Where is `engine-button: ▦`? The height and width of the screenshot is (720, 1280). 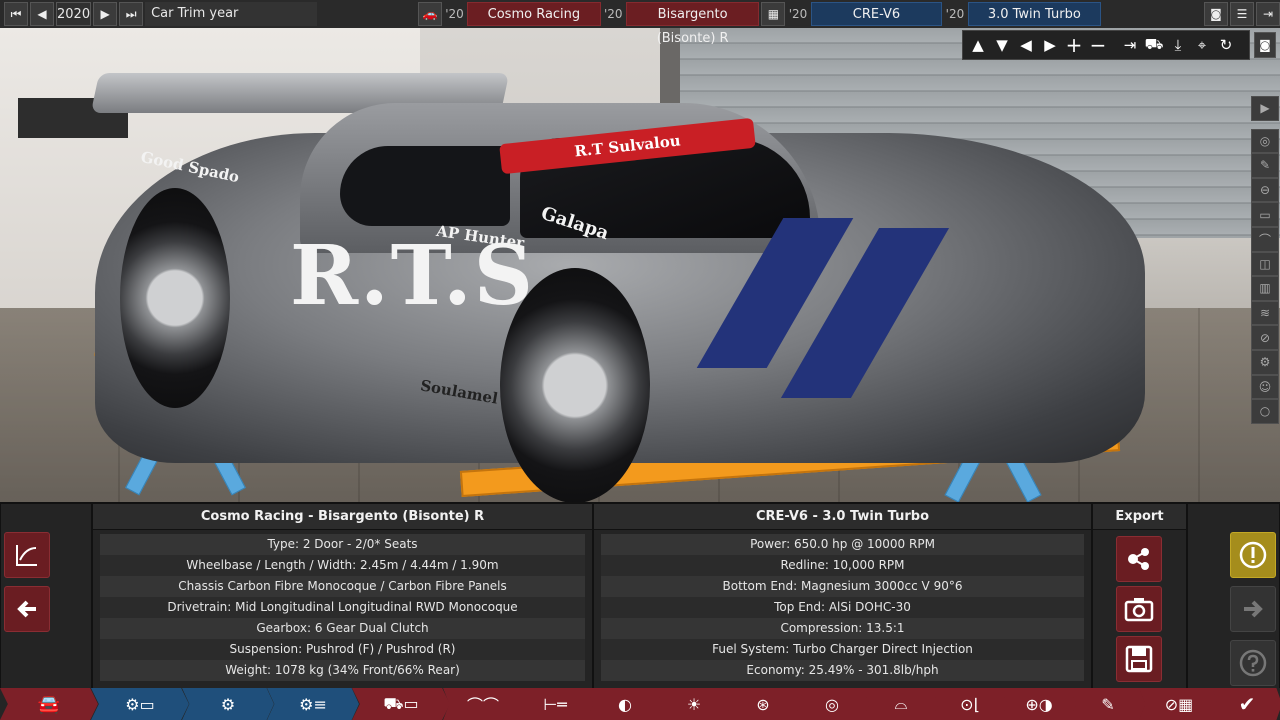 engine-button: ▦ is located at coordinates (773, 14).